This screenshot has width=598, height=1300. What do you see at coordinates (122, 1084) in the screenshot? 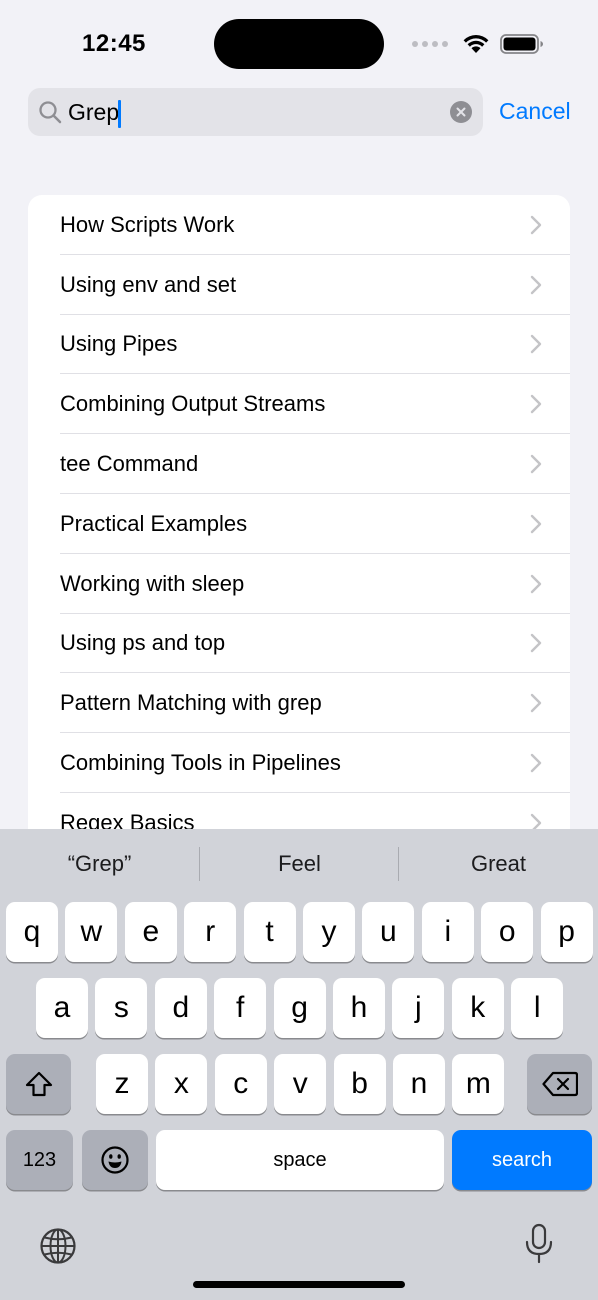
I see `key-z: z` at bounding box center [122, 1084].